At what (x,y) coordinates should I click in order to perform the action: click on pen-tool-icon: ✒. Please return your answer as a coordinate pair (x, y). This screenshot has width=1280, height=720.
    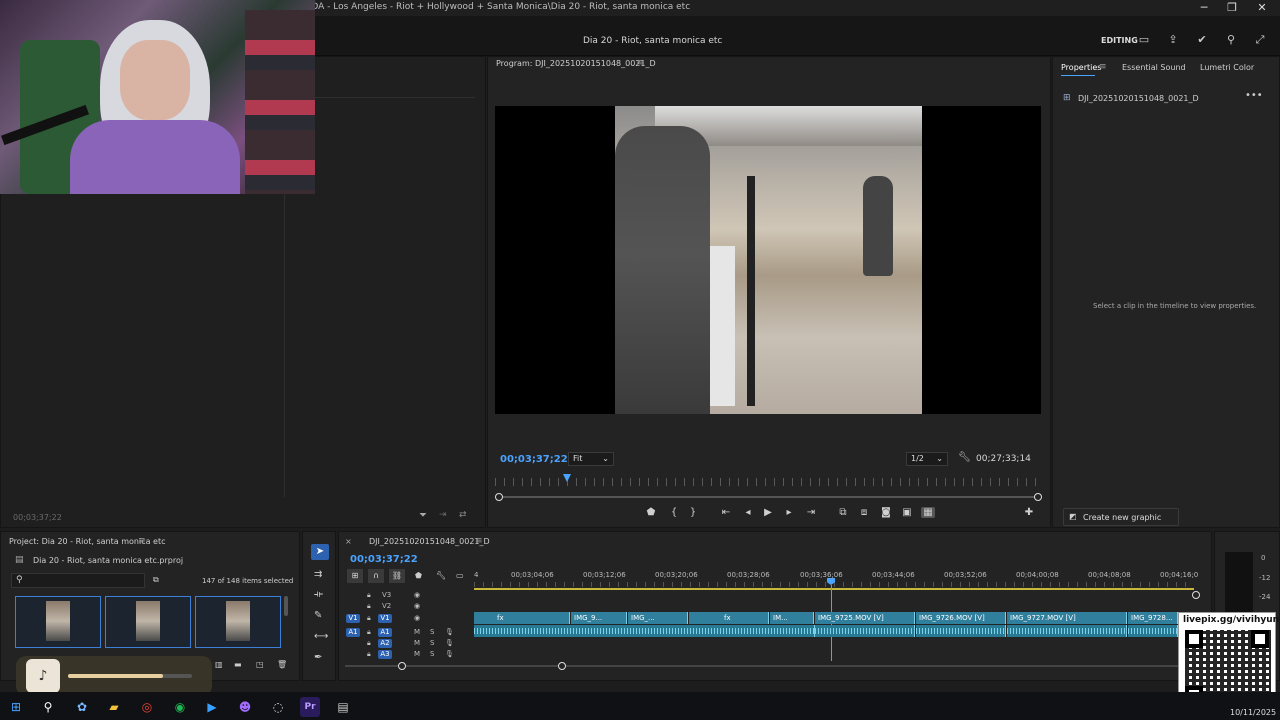
    Looking at the image, I should click on (318, 657).